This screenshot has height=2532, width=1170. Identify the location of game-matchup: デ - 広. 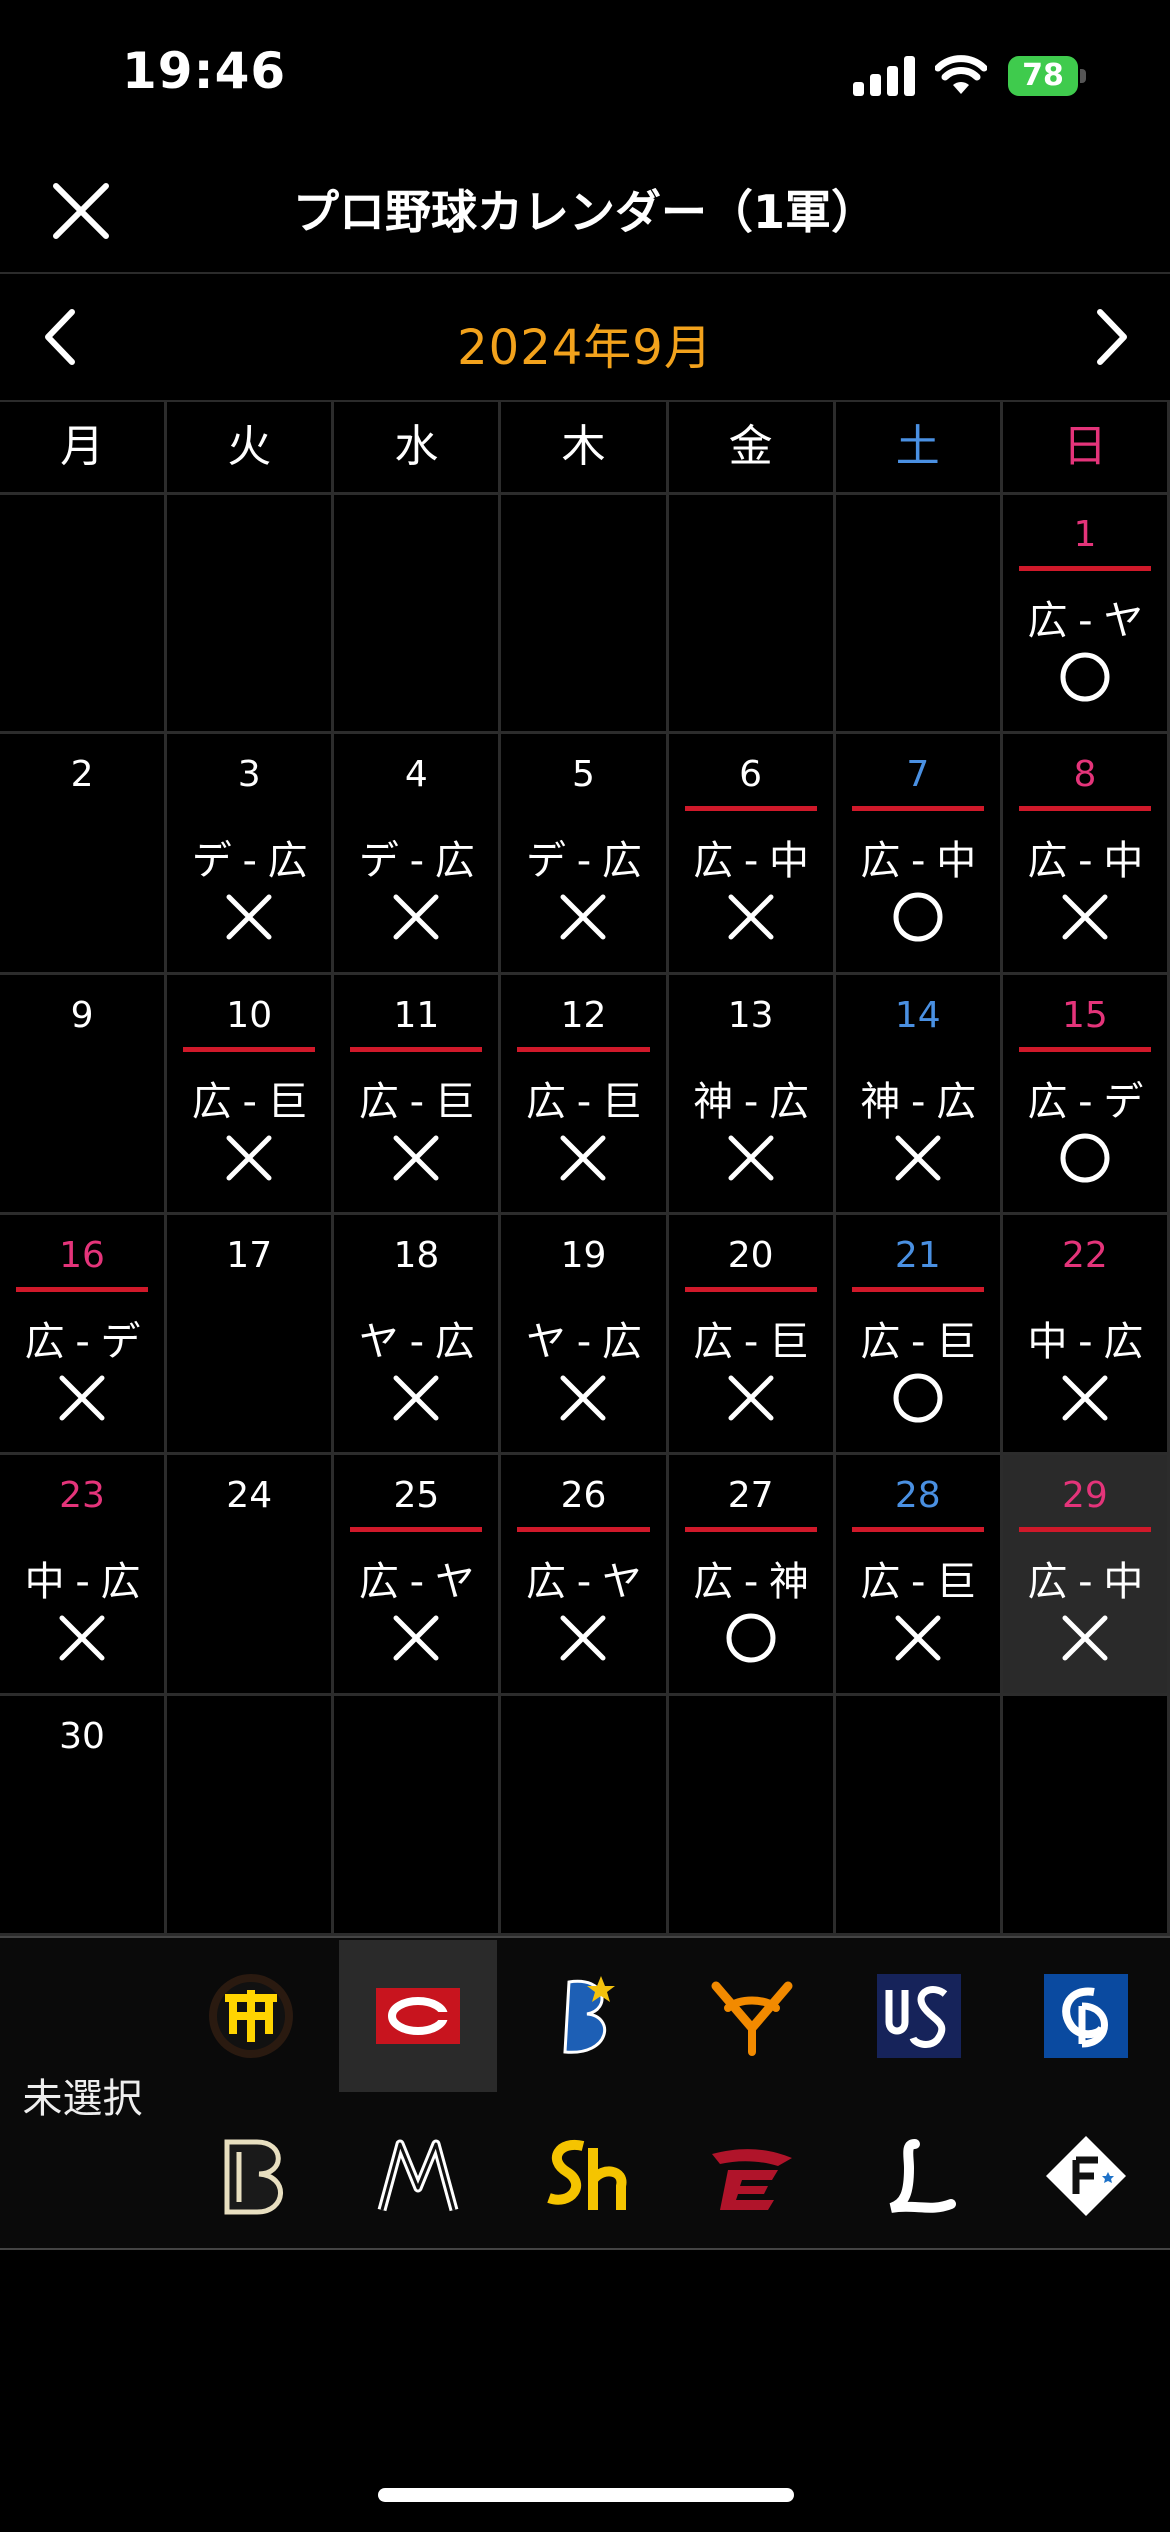
(249, 861).